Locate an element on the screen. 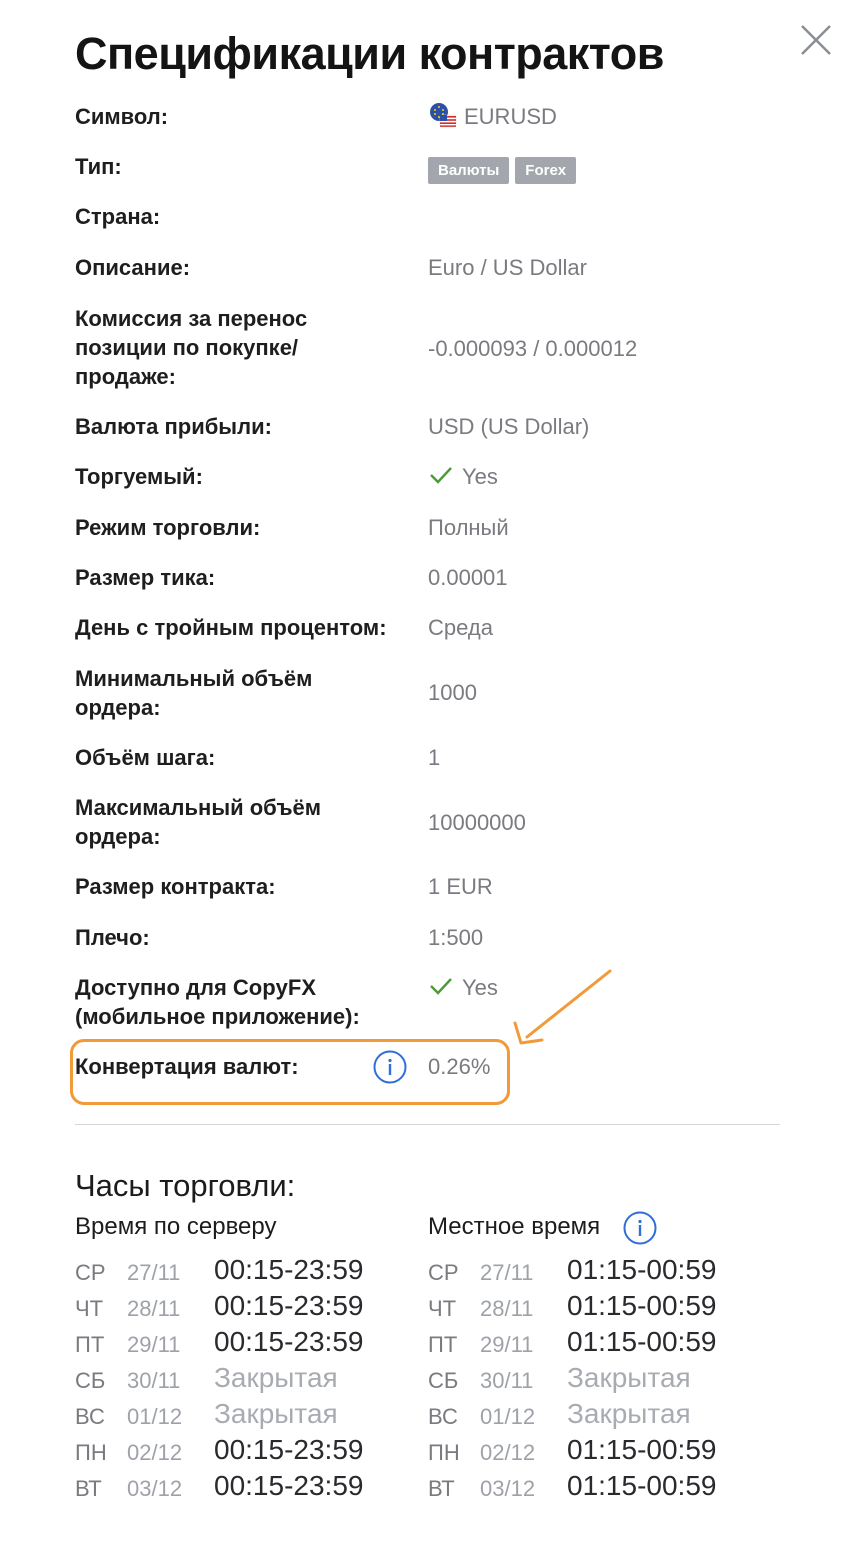 The image size is (858, 1542). copyfx-label-line-1: Доступно для CopyFX is located at coordinates (196, 987).